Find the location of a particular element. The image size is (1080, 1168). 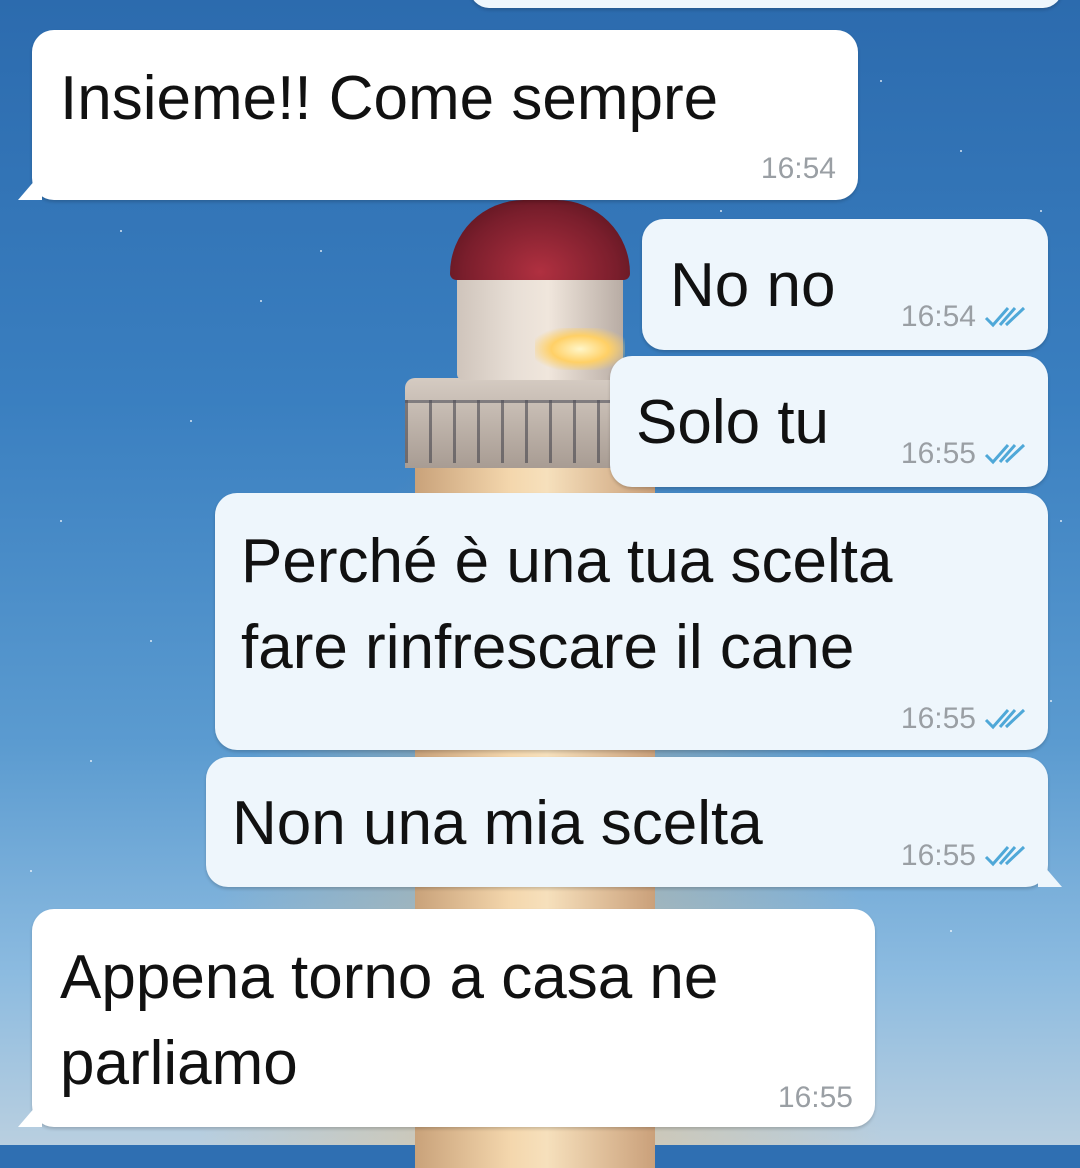

message-meta: 16:54 is located at coordinates (964, 317).